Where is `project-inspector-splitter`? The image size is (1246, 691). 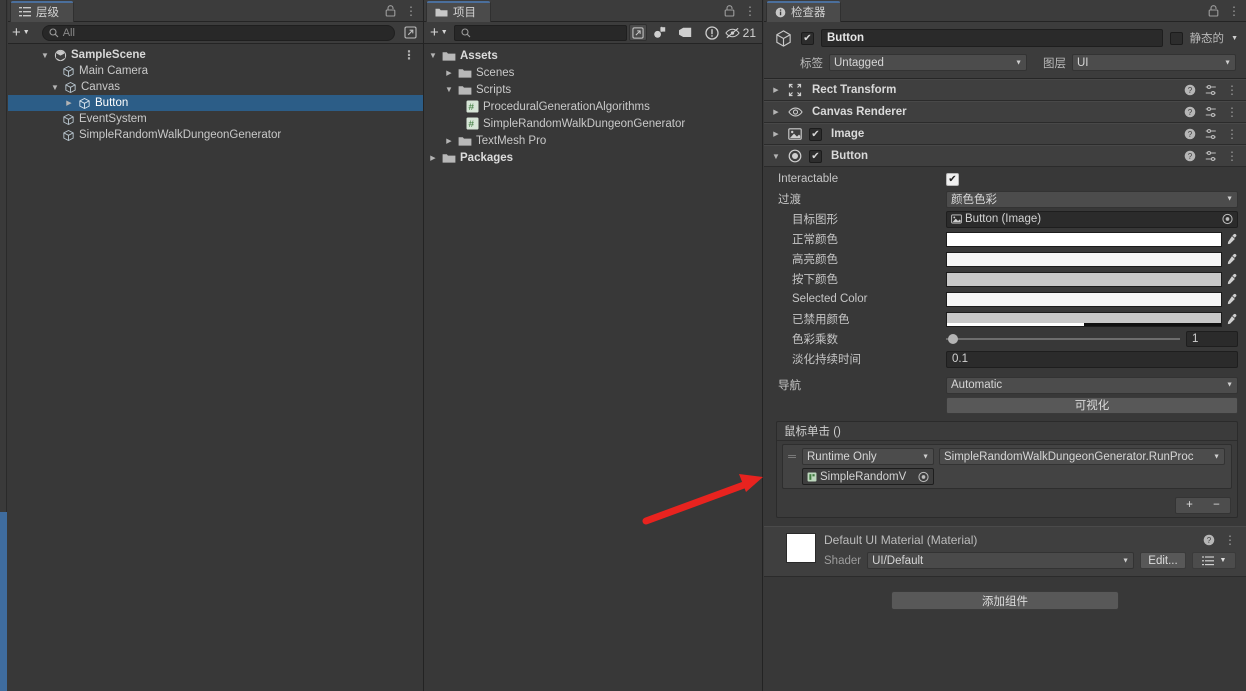 project-inspector-splitter is located at coordinates (762, 345).